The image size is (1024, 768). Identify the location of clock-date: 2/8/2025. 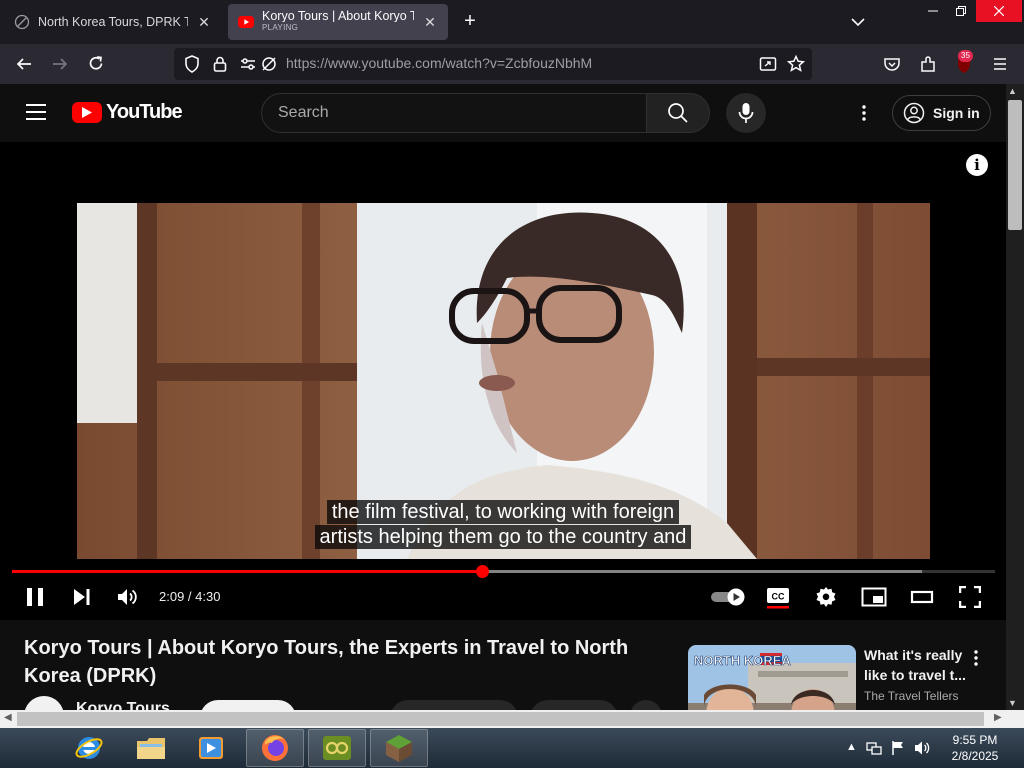
(975, 756).